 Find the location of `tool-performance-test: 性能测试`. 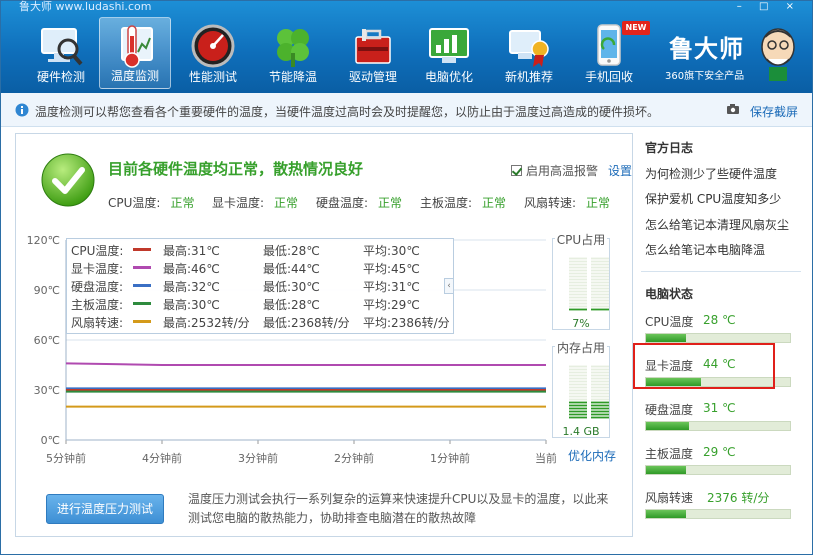

tool-performance-test: 性能测试 is located at coordinates (213, 53).